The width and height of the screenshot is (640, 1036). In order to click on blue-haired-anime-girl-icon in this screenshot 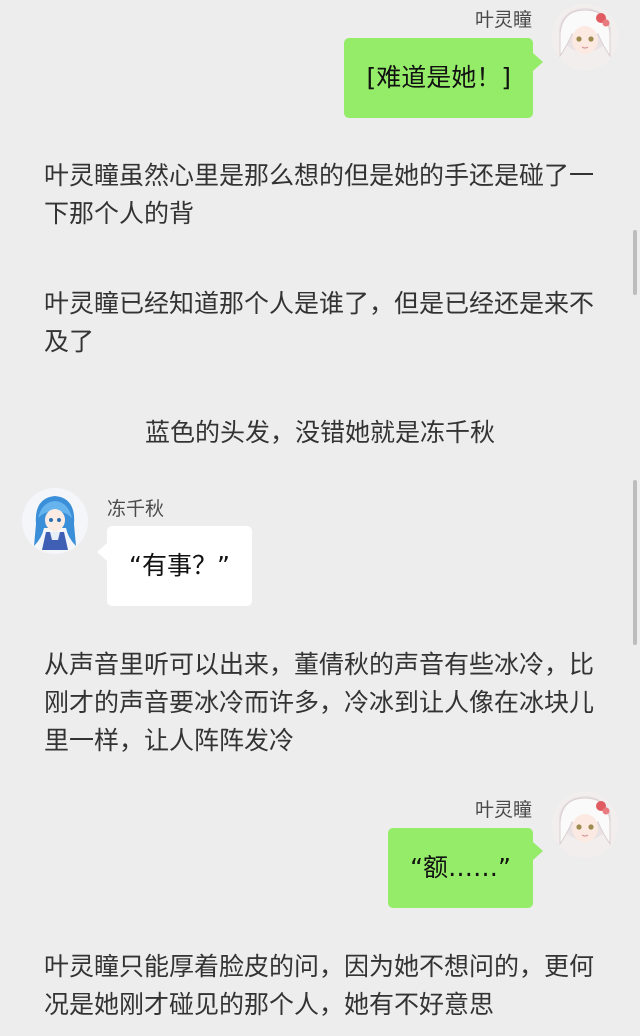, I will do `click(55, 521)`.